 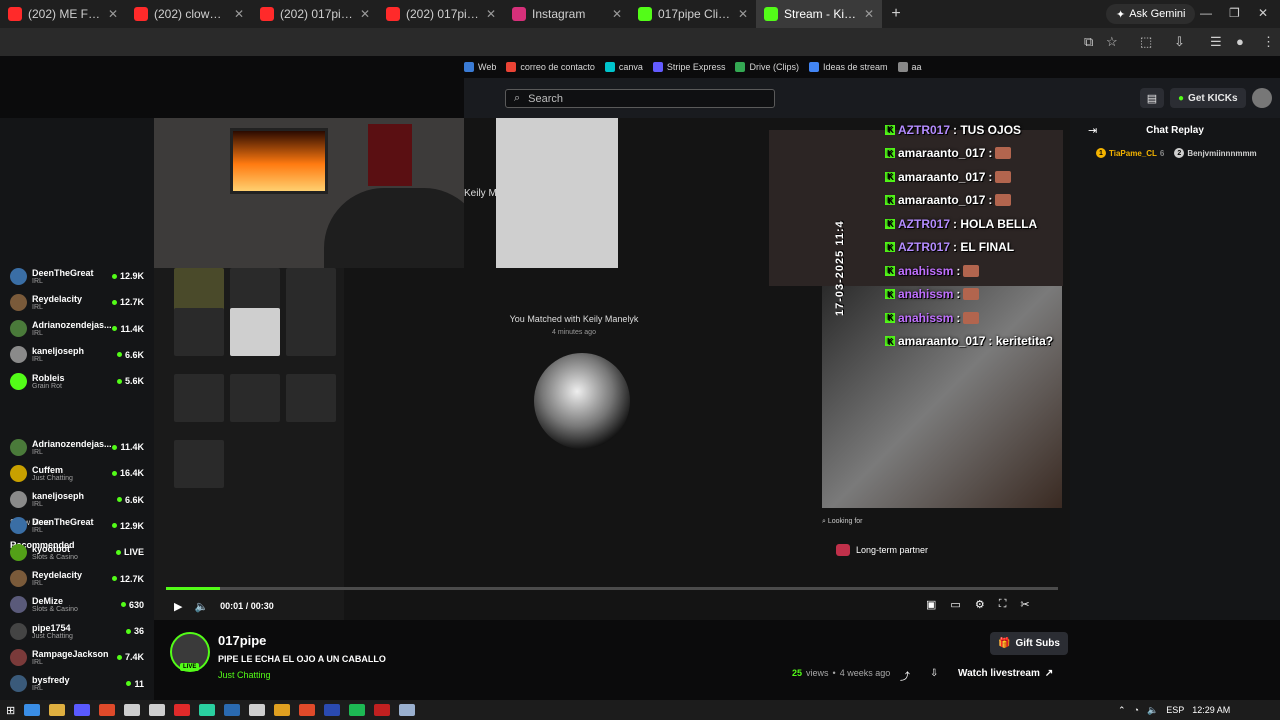 I want to click on channel-category: IRL, so click(x=37, y=531).